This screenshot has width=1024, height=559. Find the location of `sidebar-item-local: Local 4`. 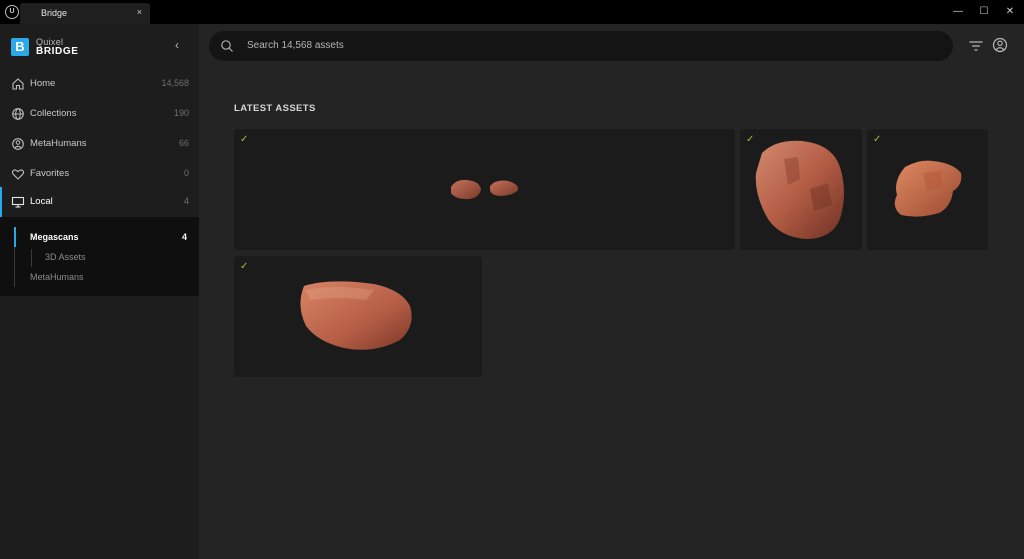

sidebar-item-local: Local 4 is located at coordinates (99, 202).